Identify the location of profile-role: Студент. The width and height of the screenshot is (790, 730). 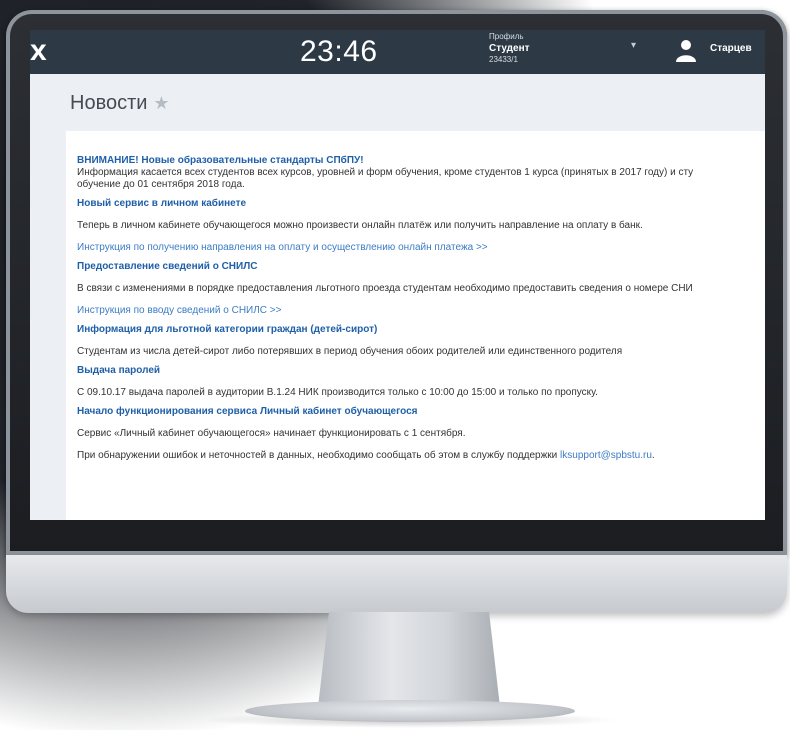
(509, 48).